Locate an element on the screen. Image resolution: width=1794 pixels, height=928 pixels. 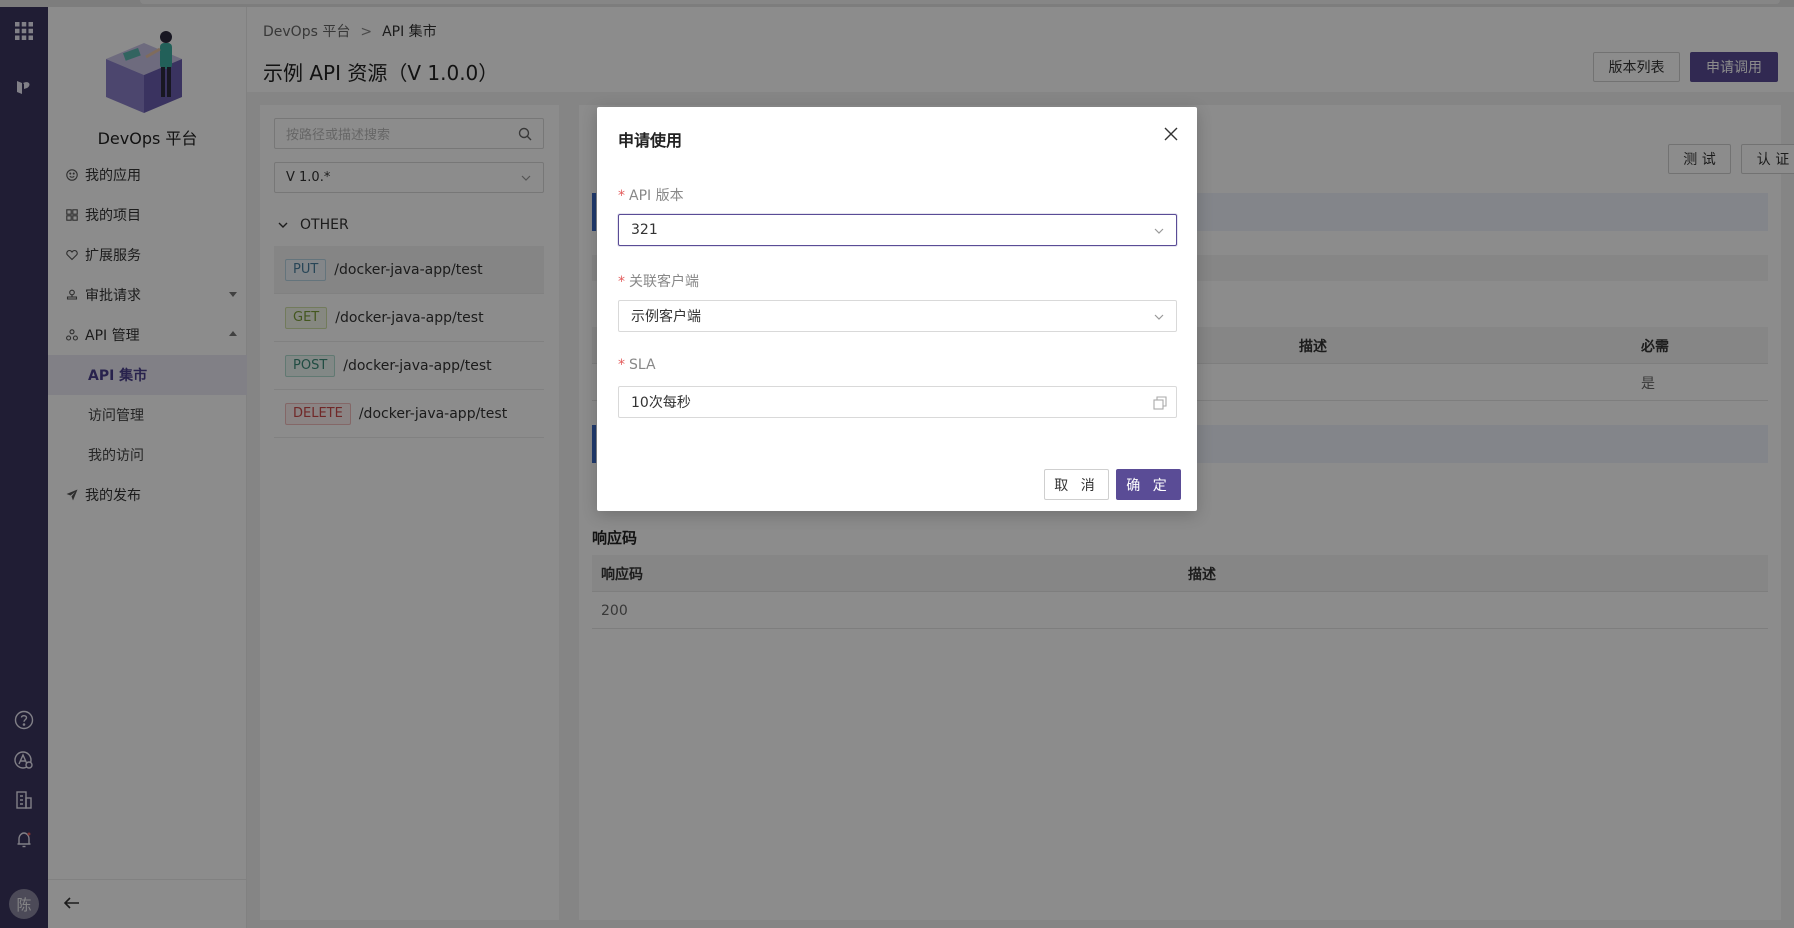
client-value: 示例客户端 is located at coordinates (666, 317).